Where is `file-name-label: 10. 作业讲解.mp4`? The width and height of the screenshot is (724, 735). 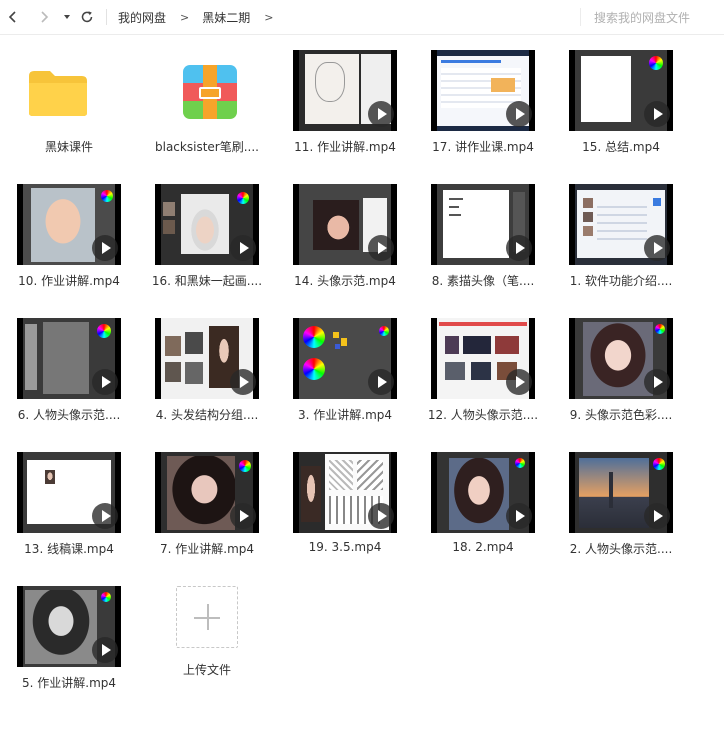 file-name-label: 10. 作业讲解.mp4 is located at coordinates (69, 281).